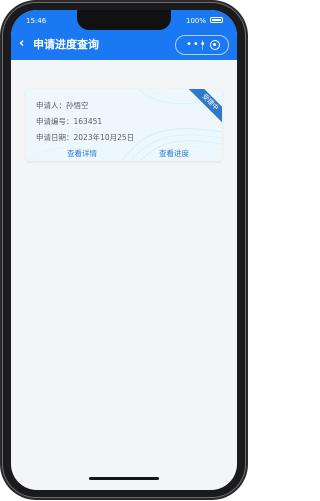 The width and height of the screenshot is (320, 501). Describe the element at coordinates (55, 137) in the screenshot. I see `application-date-label: 申请日期：` at that location.